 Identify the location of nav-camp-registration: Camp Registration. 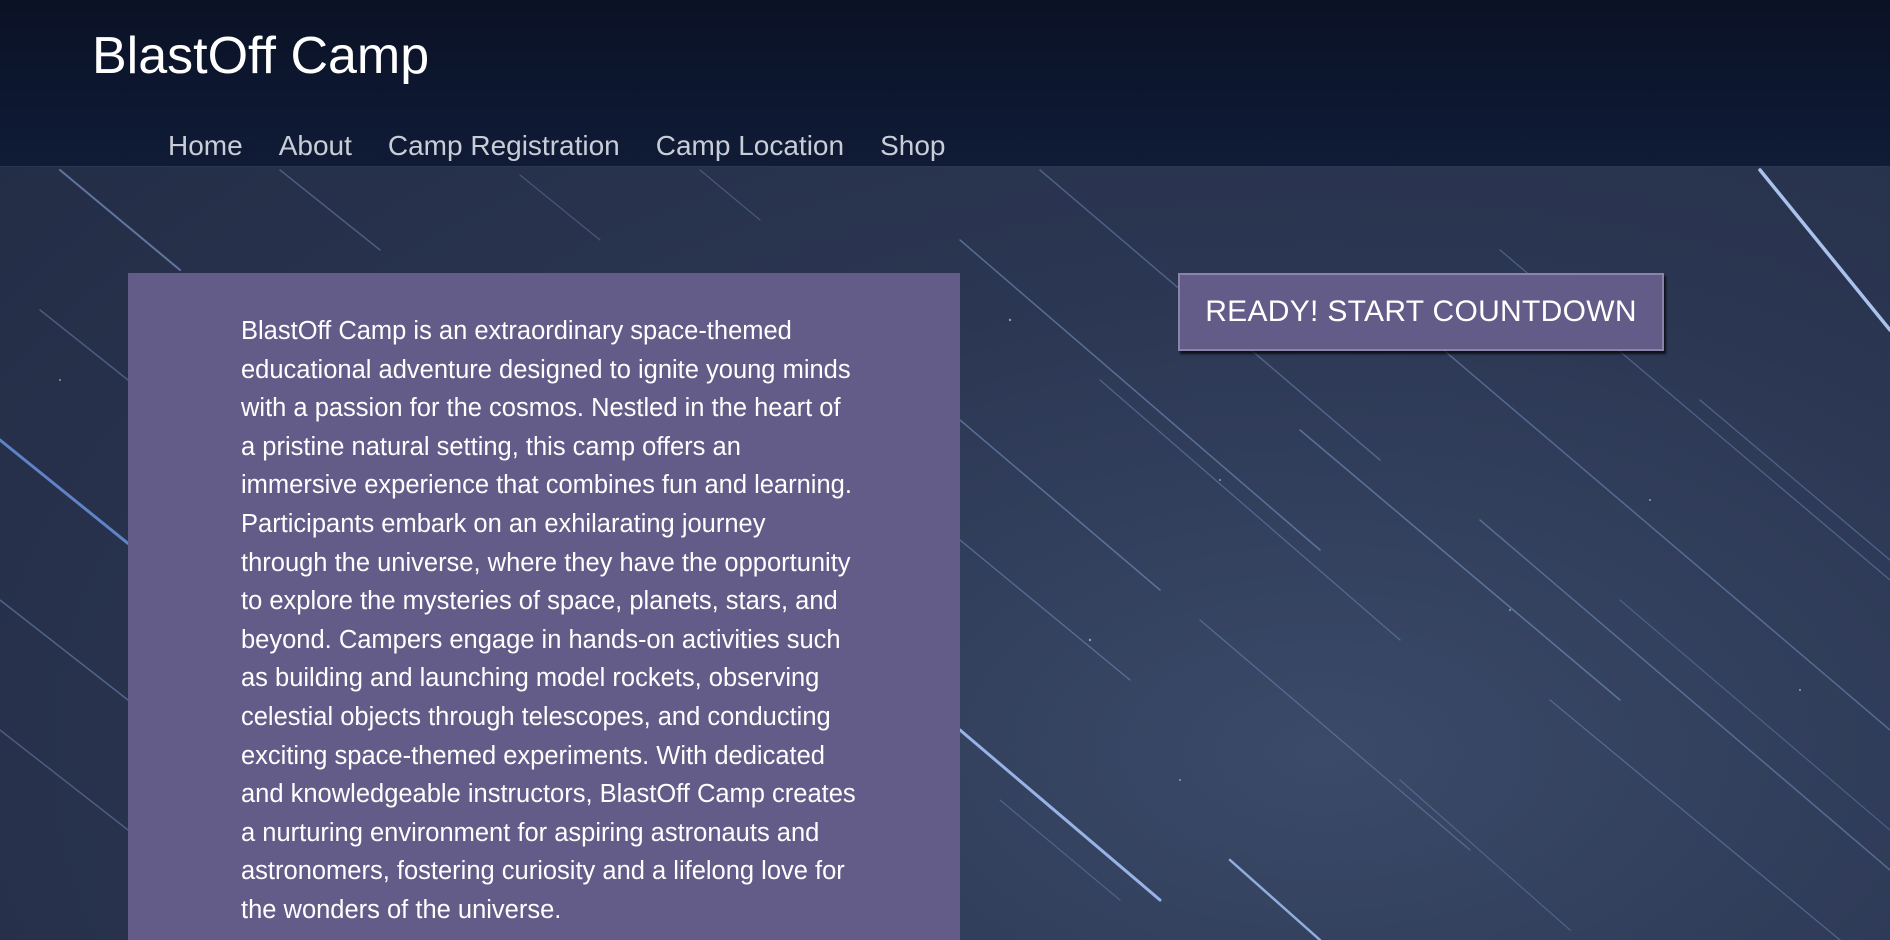
(504, 146).